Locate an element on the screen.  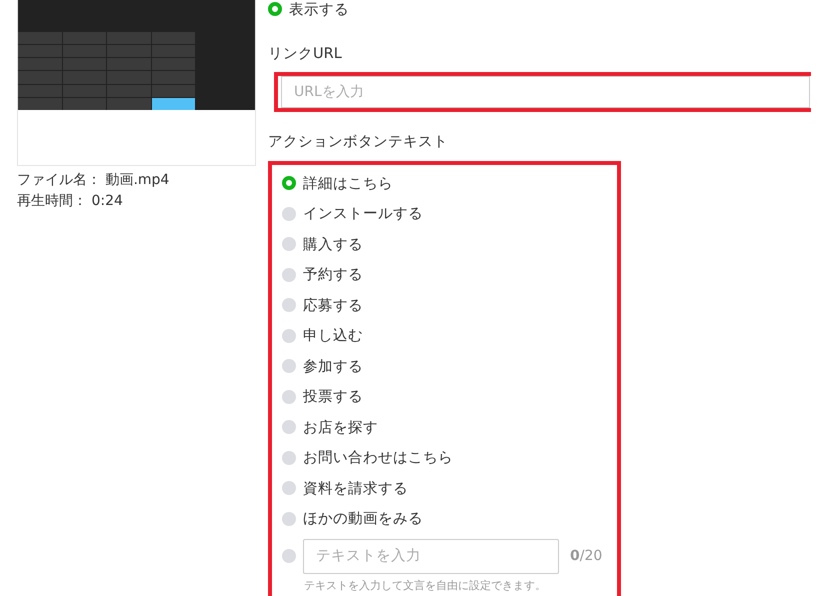
radio-label: お店を探す is located at coordinates (340, 427).